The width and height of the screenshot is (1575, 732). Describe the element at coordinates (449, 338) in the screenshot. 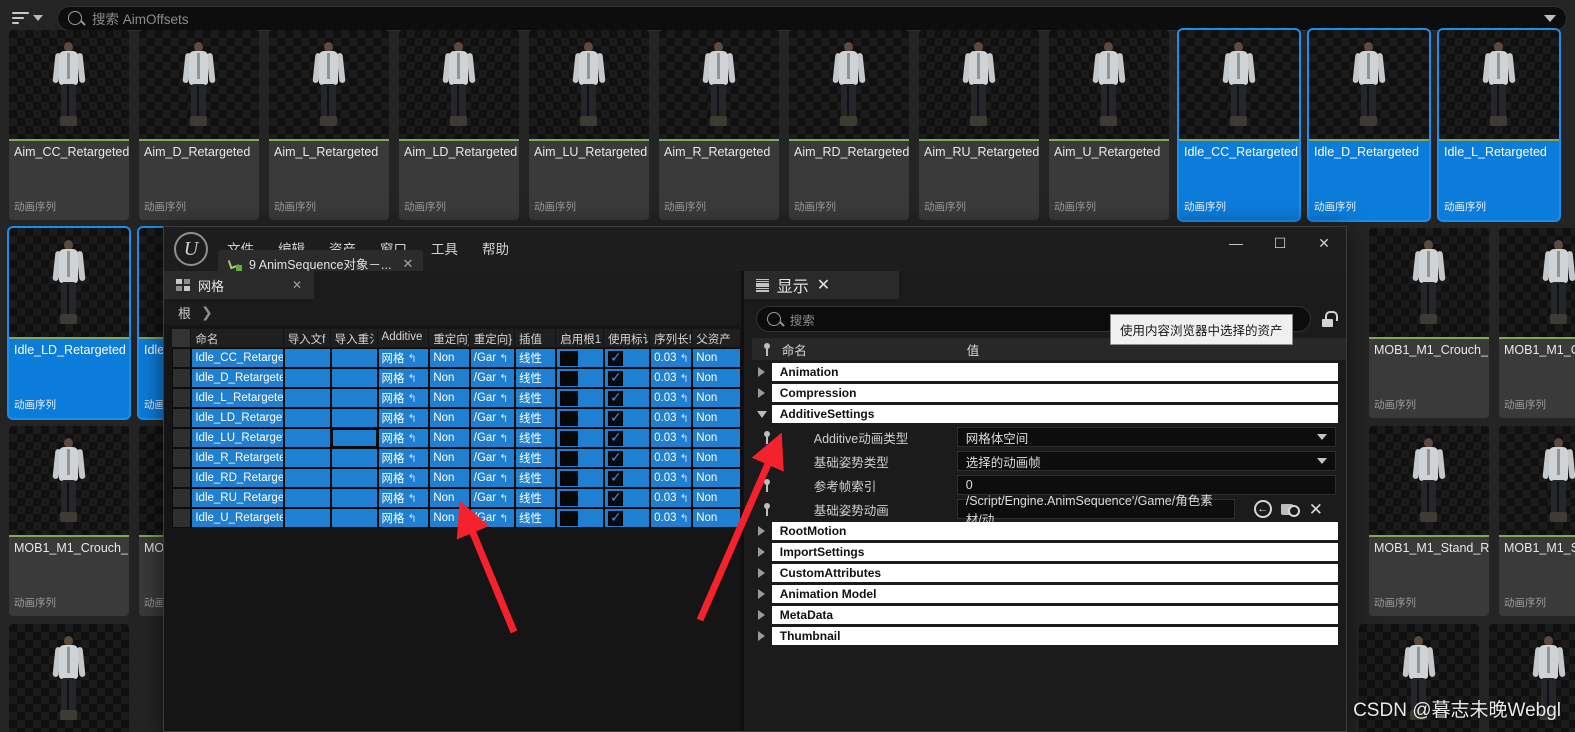

I see `column-header-retarget-1: 重定向}` at that location.